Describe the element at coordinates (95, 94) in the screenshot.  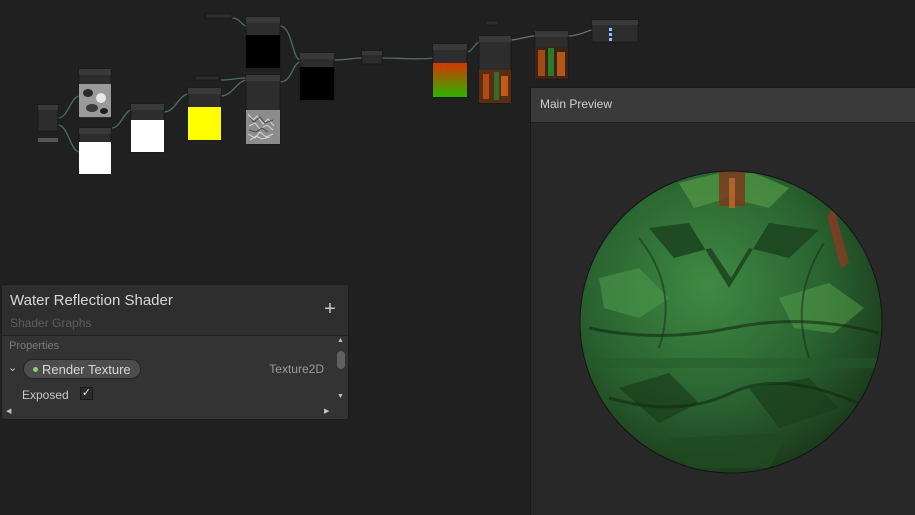
I see `noise-node` at that location.